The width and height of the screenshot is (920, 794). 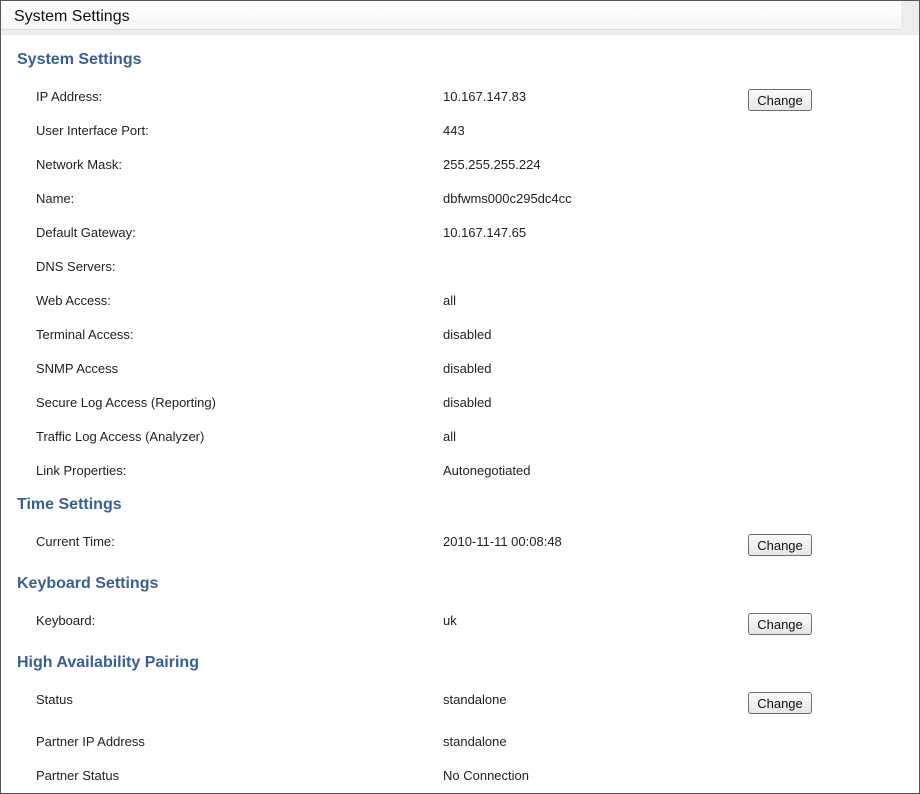 I want to click on ha-status-value: standalone, so click(x=475, y=699).